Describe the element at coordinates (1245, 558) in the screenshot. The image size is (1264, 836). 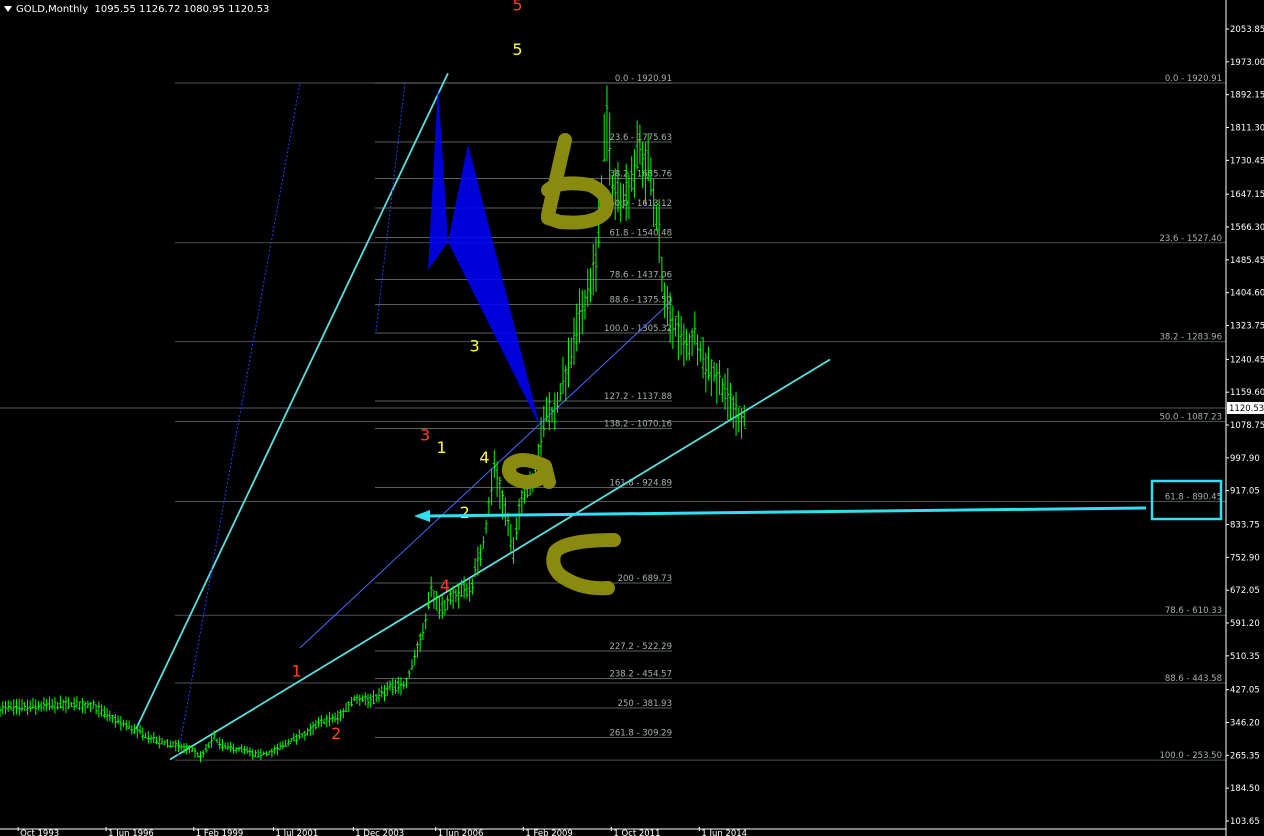
I see `y-tick-label-16: 752.90` at that location.